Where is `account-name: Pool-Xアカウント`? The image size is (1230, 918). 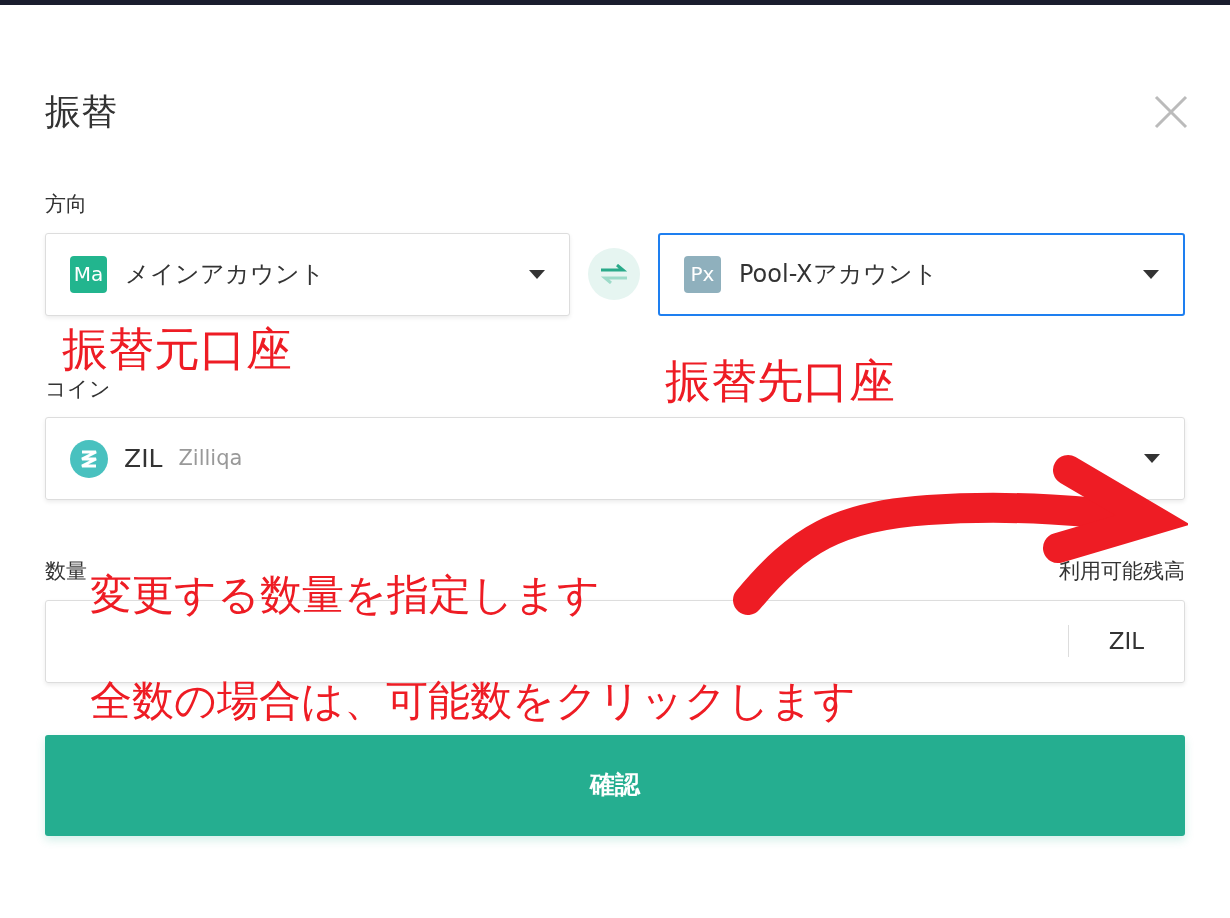
account-name: Pool-Xアカウント is located at coordinates (839, 274).